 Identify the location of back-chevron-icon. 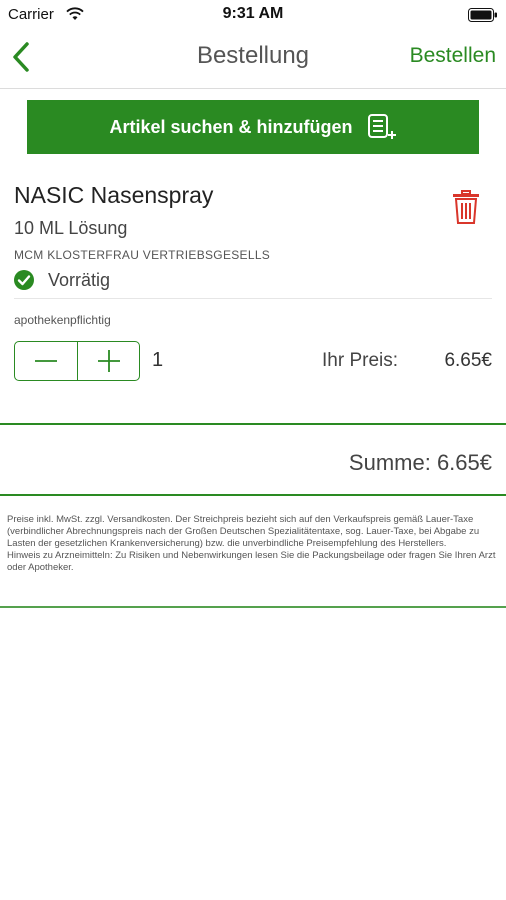
(23, 57).